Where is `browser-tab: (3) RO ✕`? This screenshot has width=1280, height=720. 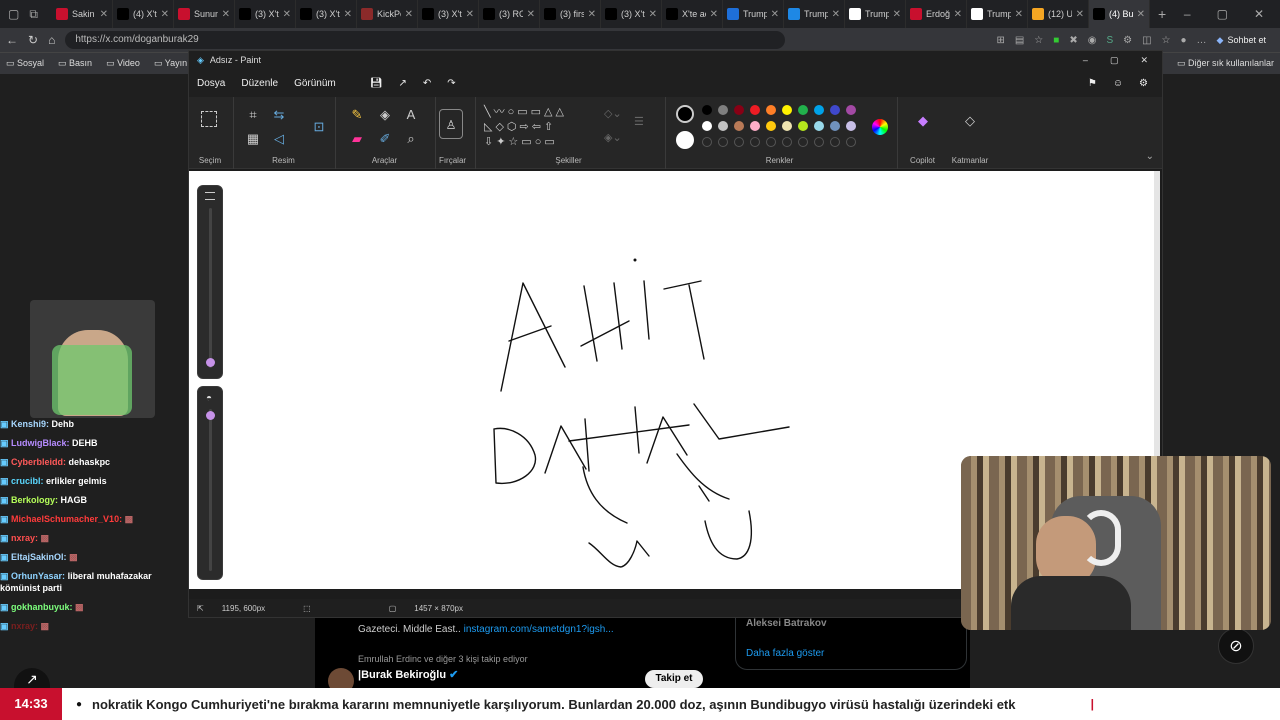
browser-tab: (3) RO ✕ is located at coordinates (509, 14).